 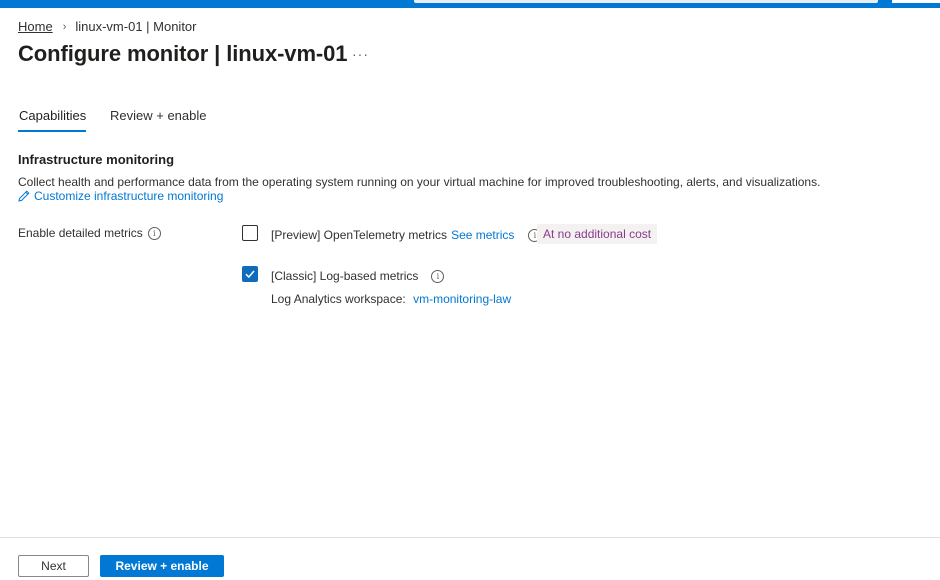 What do you see at coordinates (24, 196) in the screenshot?
I see `pencil-icon` at bounding box center [24, 196].